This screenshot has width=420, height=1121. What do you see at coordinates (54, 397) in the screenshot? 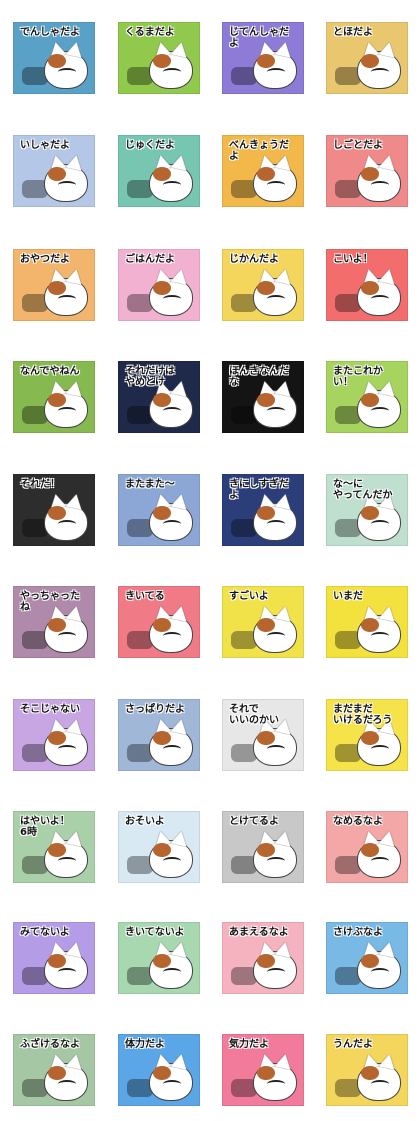
I see `sticker-tile: なんでやねん` at bounding box center [54, 397].